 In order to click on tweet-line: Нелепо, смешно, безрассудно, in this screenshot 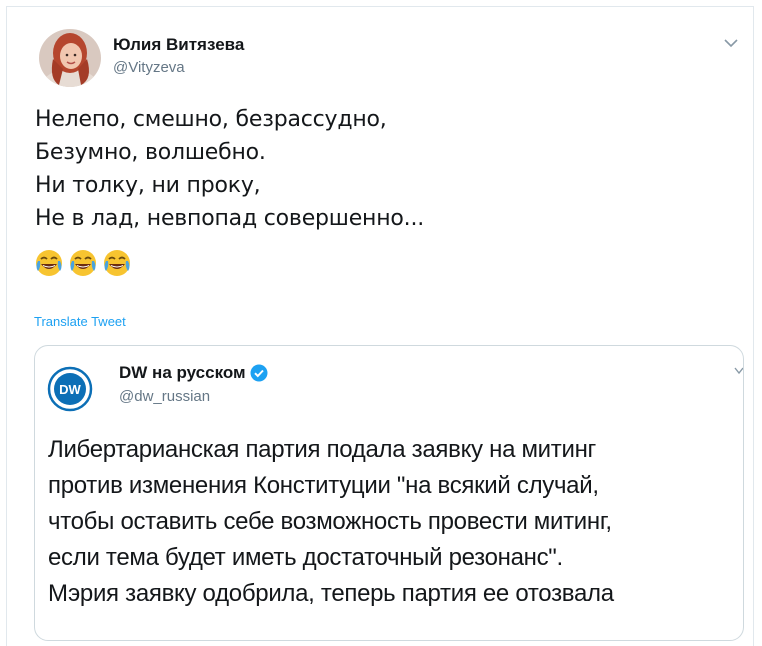, I will do `click(211, 119)`.